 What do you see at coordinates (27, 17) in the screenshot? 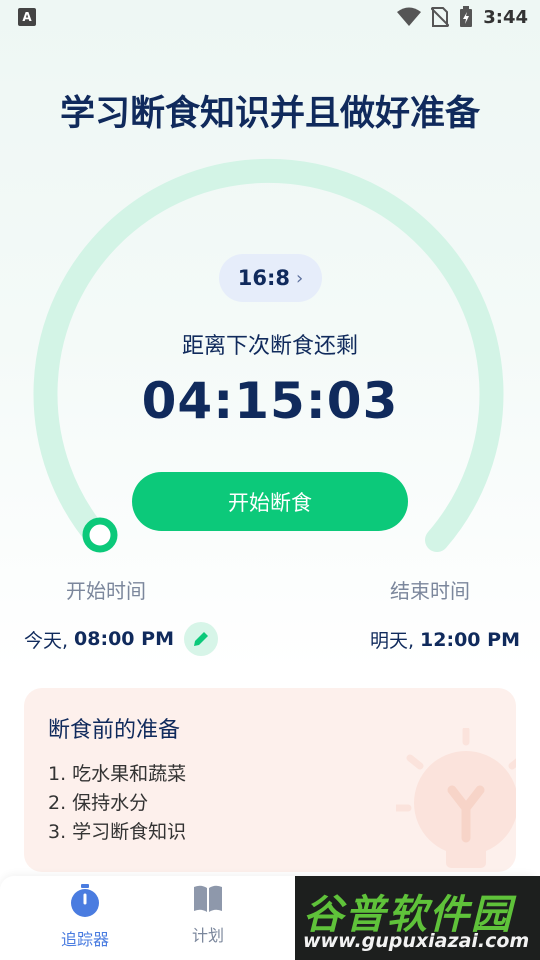
I see `app-notification-icon: A` at bounding box center [27, 17].